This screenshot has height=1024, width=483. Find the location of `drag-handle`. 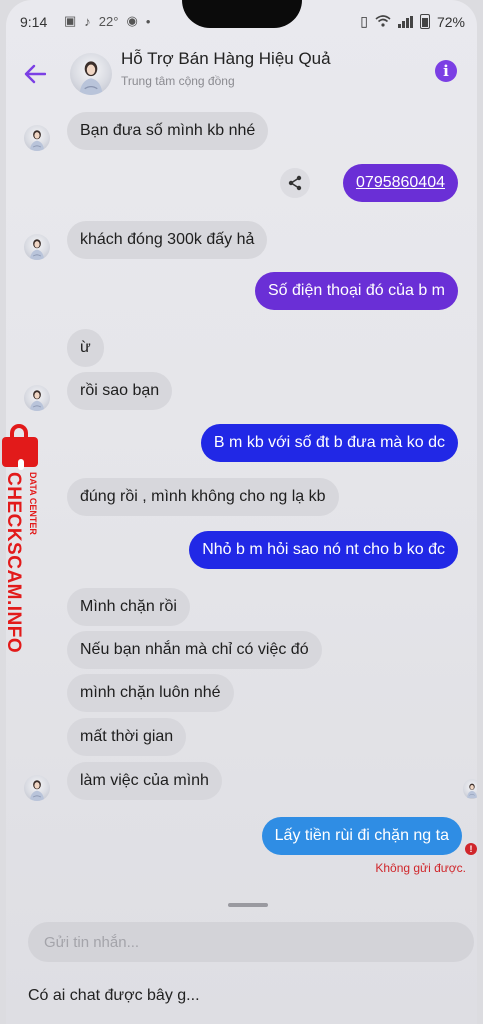

drag-handle is located at coordinates (248, 905).